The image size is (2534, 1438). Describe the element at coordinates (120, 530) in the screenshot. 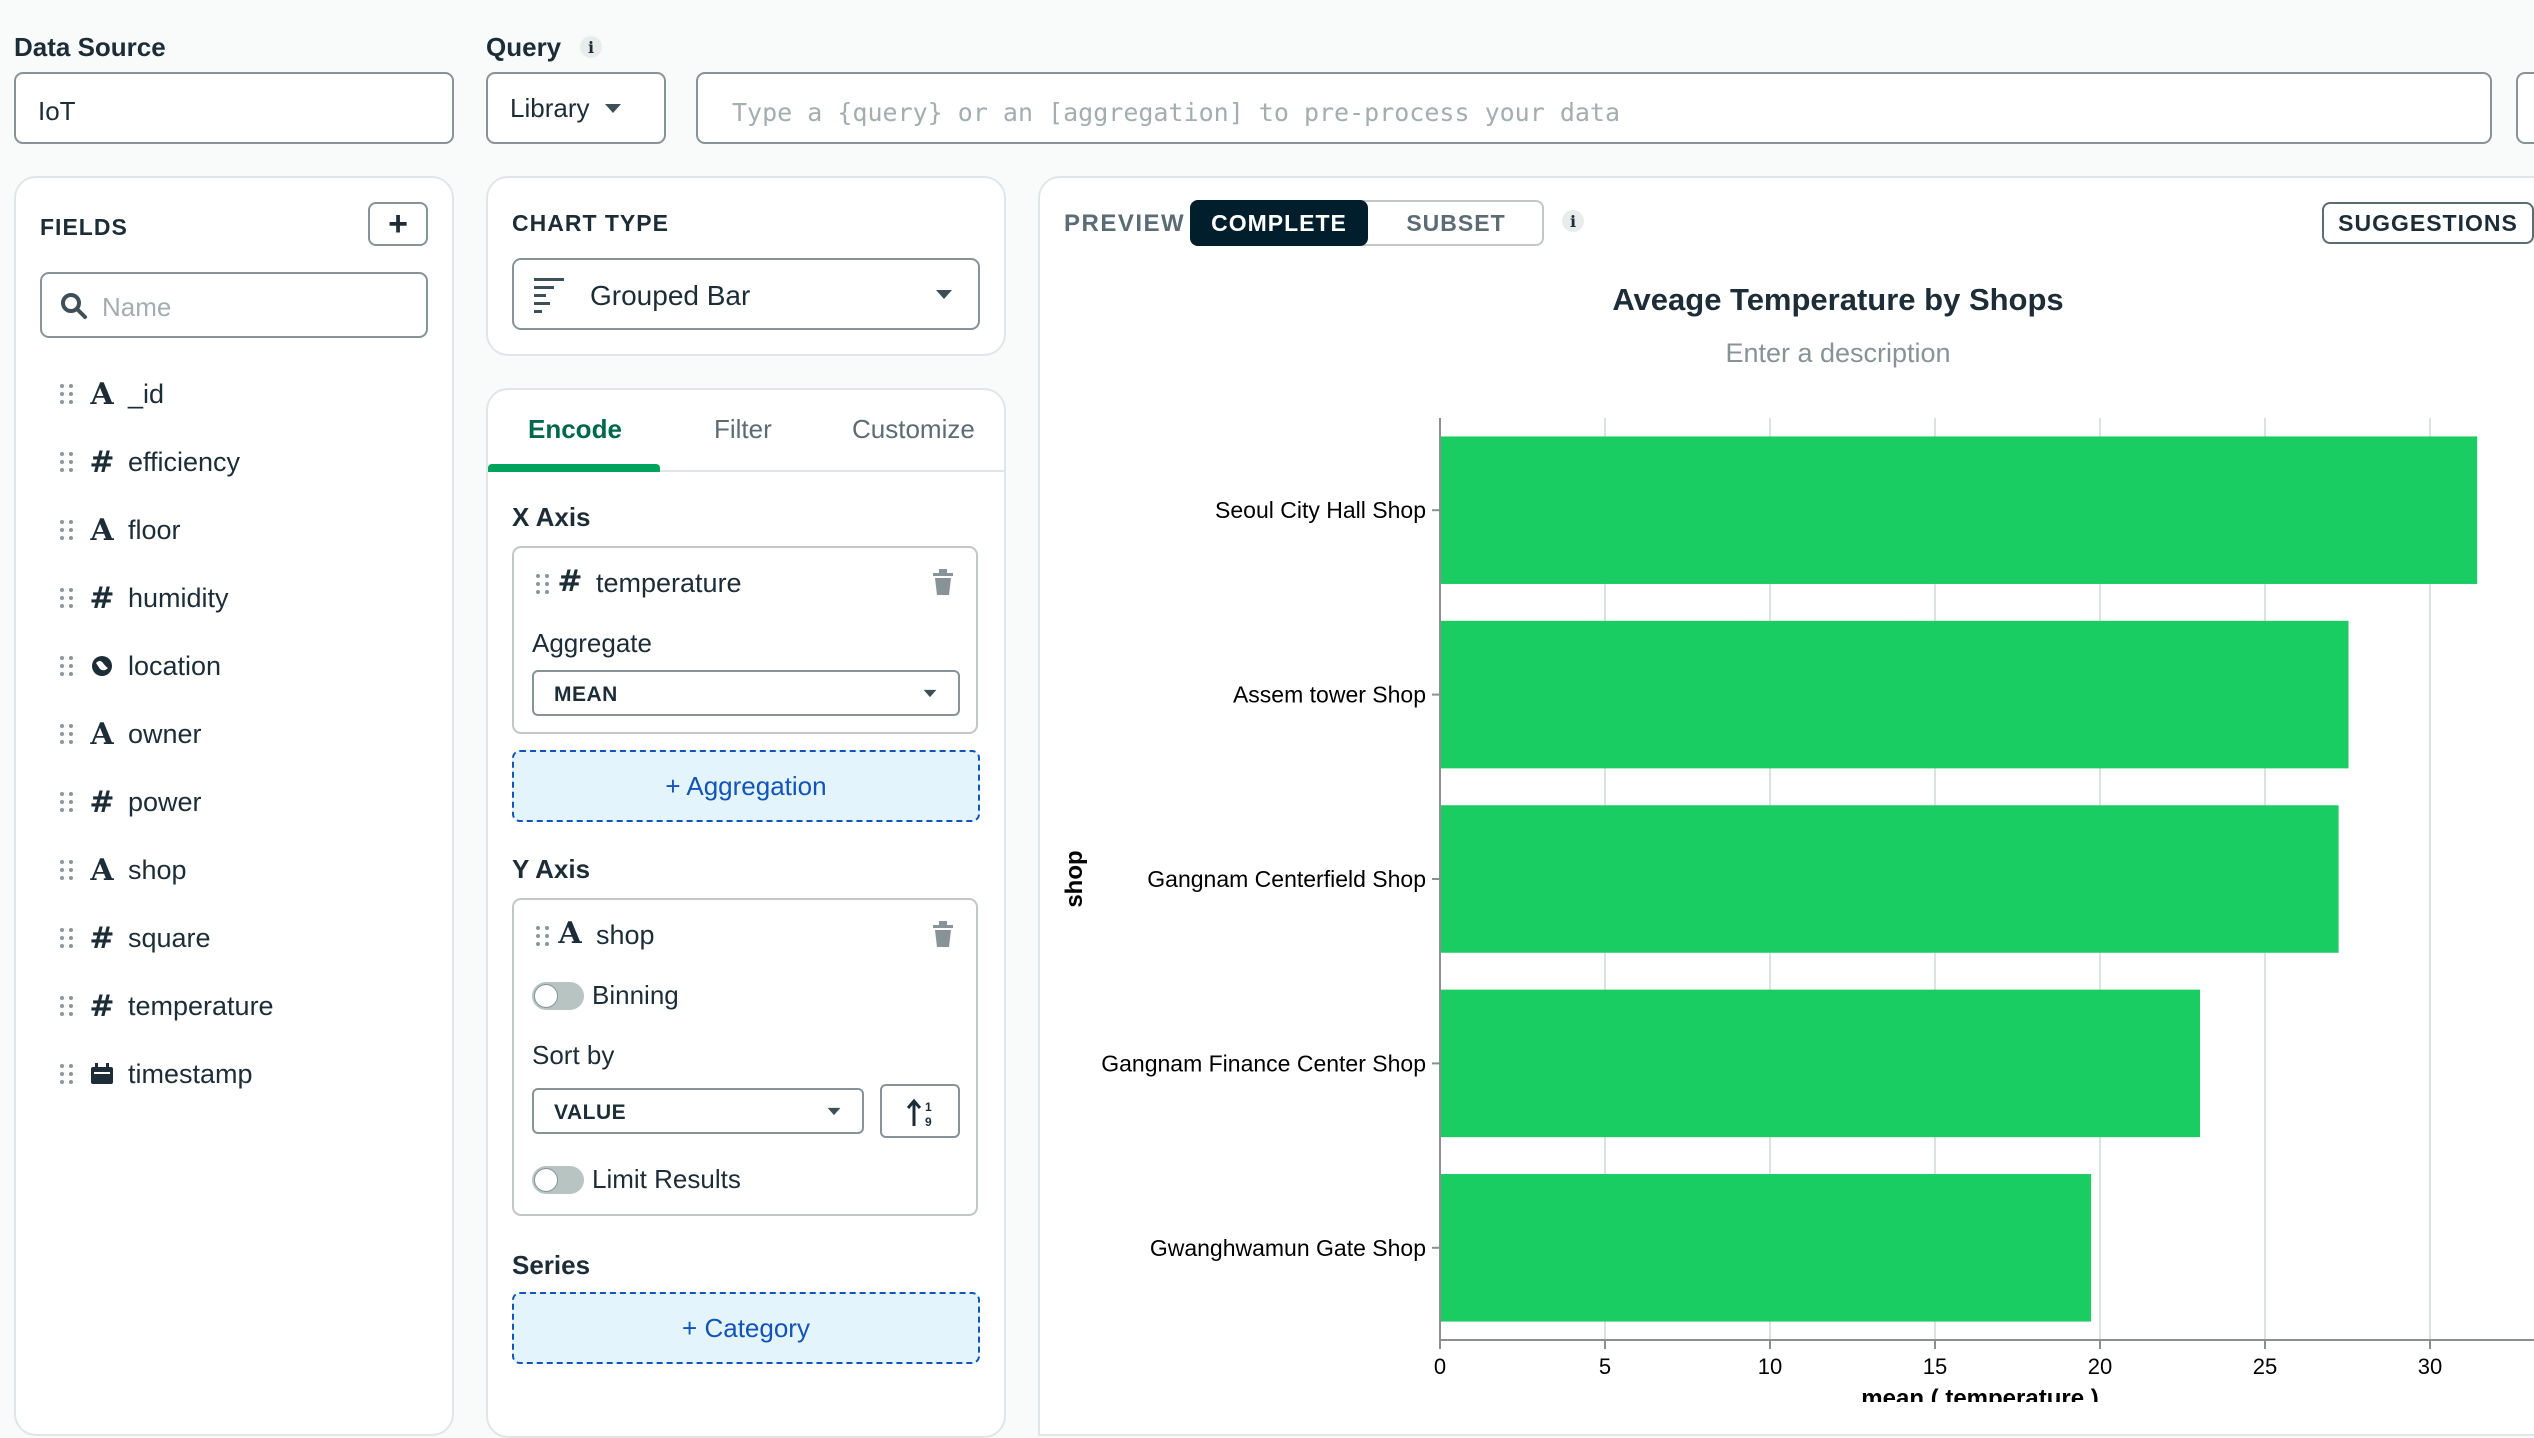

I see `field-item-floor: Afloor` at that location.